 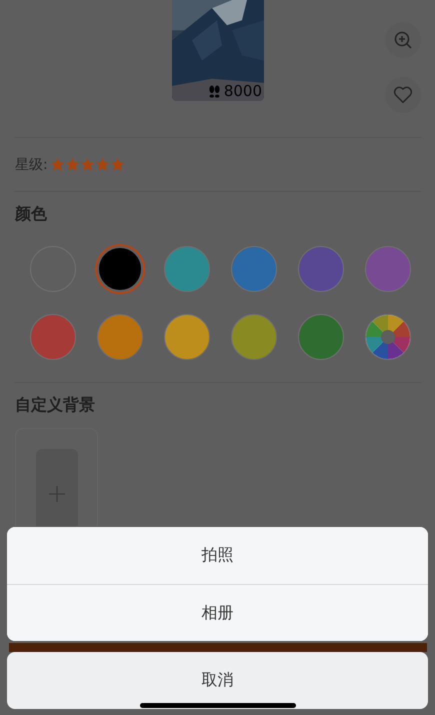 What do you see at coordinates (217, 612) in the screenshot?
I see `action-option: 相册` at bounding box center [217, 612].